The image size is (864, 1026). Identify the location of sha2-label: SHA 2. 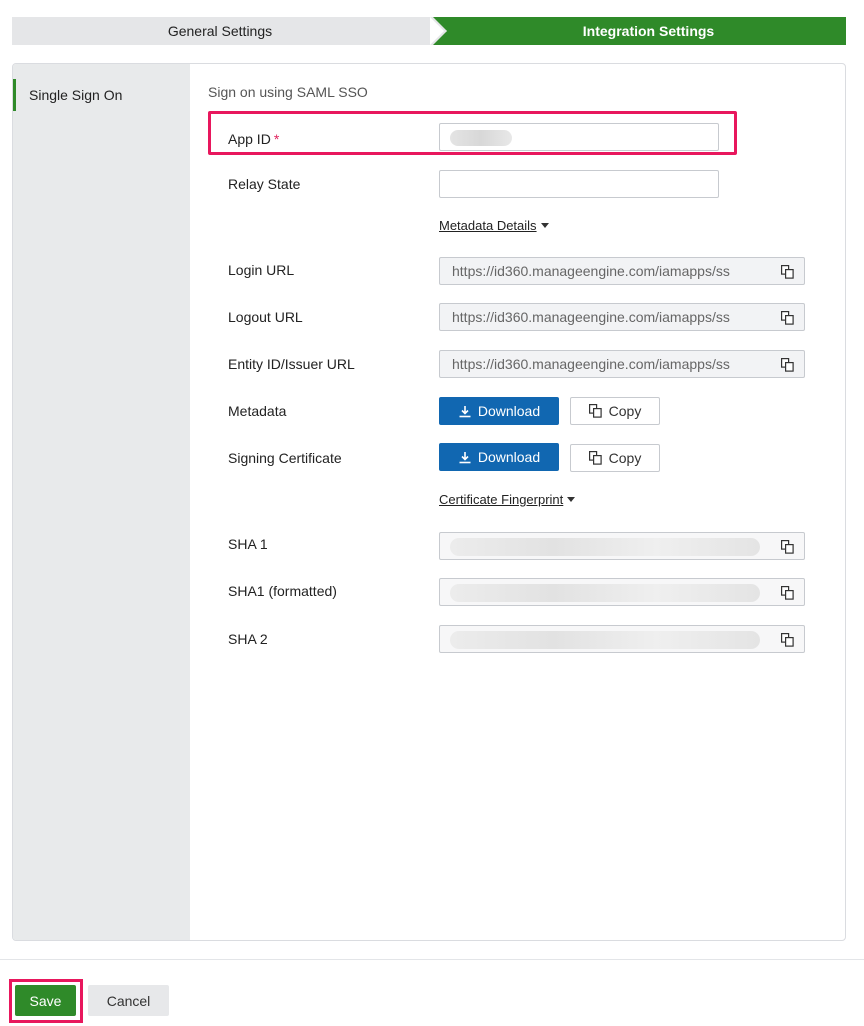
(248, 639).